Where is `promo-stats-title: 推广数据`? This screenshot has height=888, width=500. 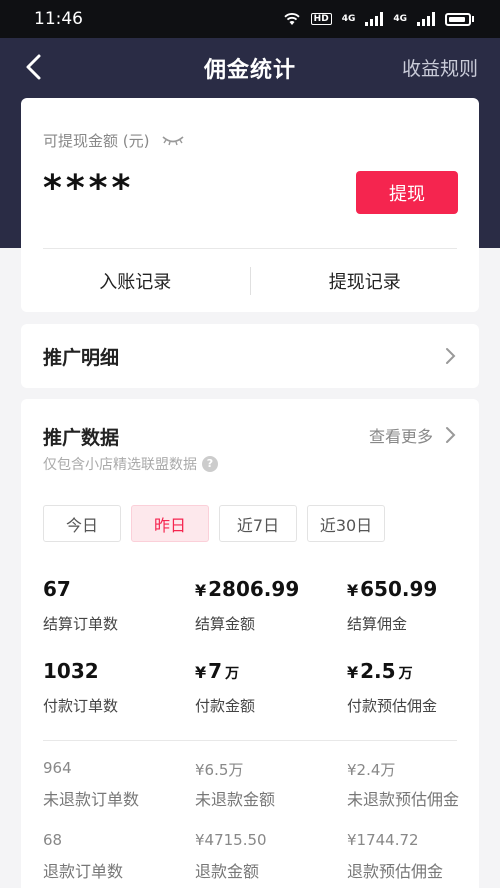 promo-stats-title: 推广数据 is located at coordinates (81, 438).